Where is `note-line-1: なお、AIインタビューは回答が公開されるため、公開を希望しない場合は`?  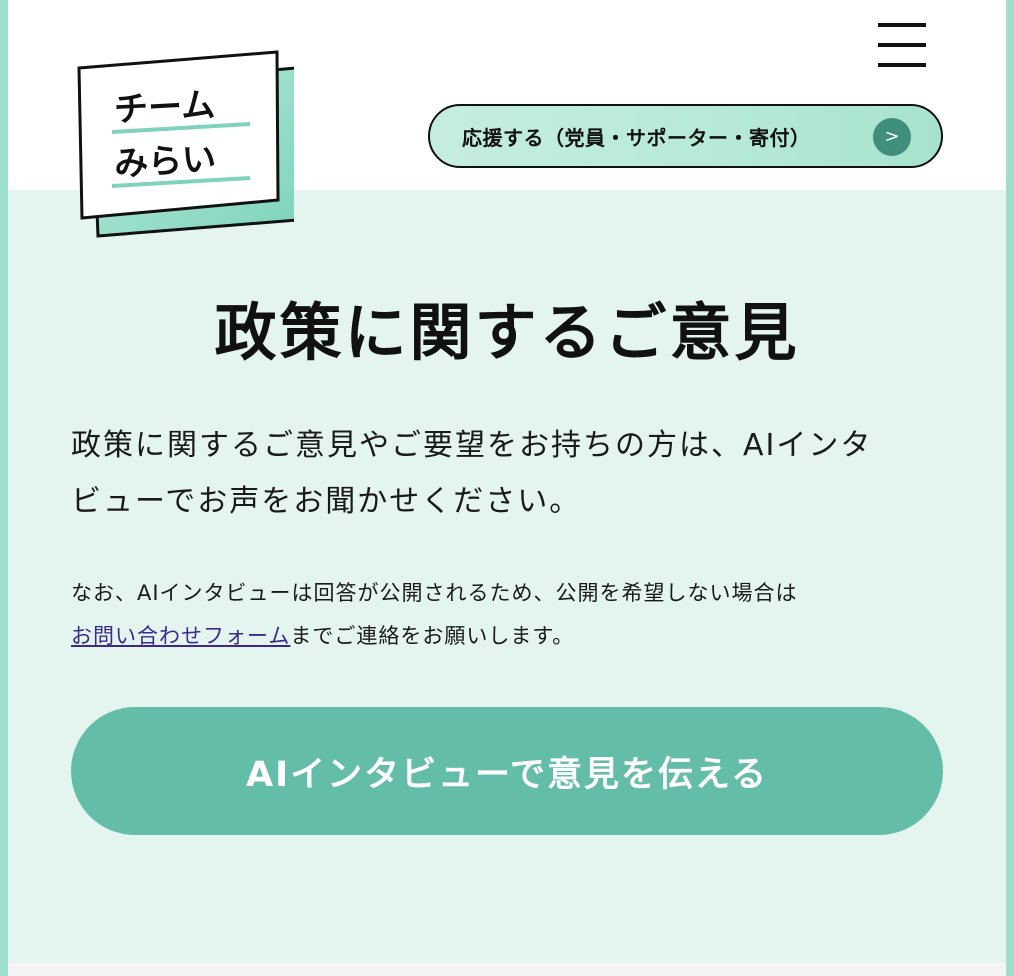
note-line-1: なお、AIインタビューは回答が公開されるため、公開を希望しない場合は is located at coordinates (434, 593).